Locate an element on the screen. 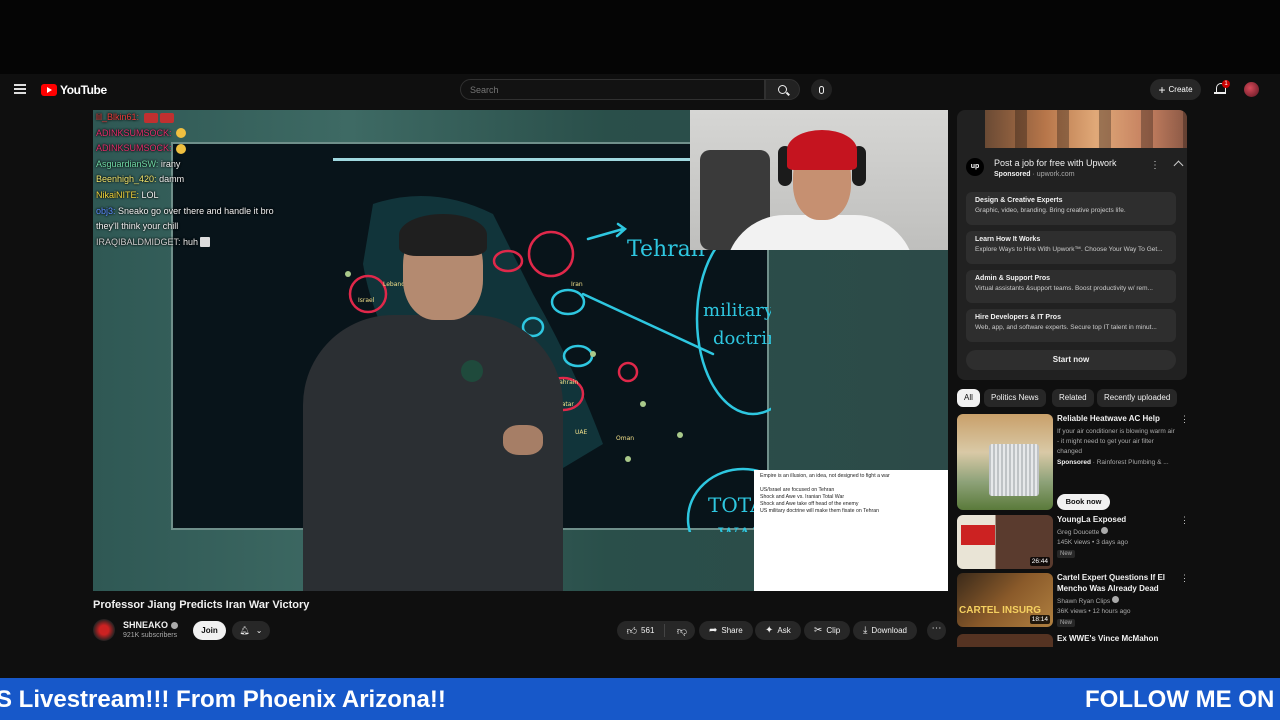  channel-avatar is located at coordinates (104, 630).